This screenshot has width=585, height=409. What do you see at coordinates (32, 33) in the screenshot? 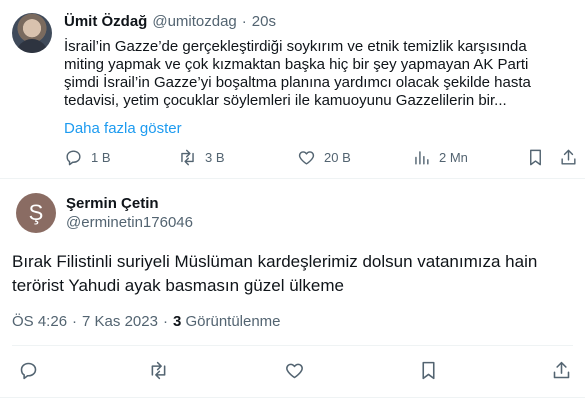
I see `avatar` at bounding box center [32, 33].